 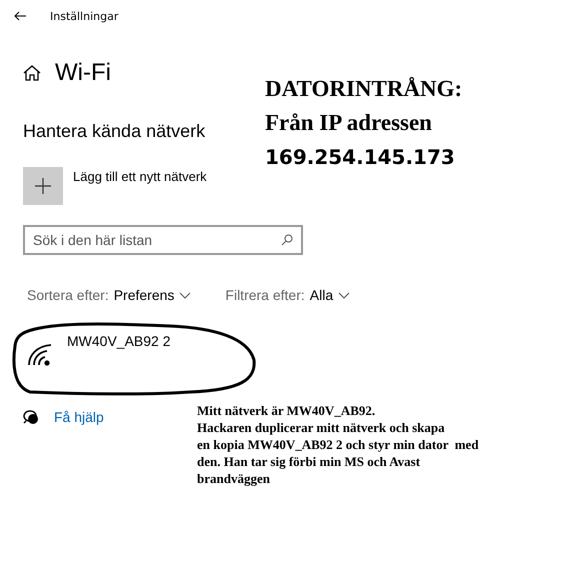 I want to click on add-network-label: Lägg till ett nytt nätverk, so click(x=140, y=176).